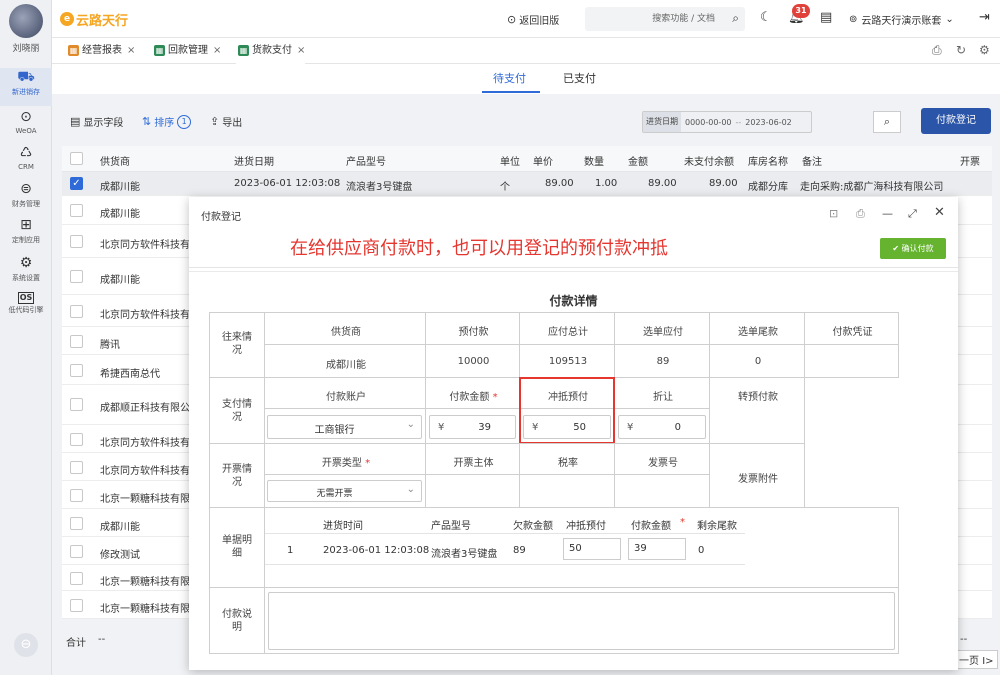 The width and height of the screenshot is (1000, 675). What do you see at coordinates (26, 311) in the screenshot?
I see `nav-item-lowcode: OS 低代码引擎` at bounding box center [26, 311].